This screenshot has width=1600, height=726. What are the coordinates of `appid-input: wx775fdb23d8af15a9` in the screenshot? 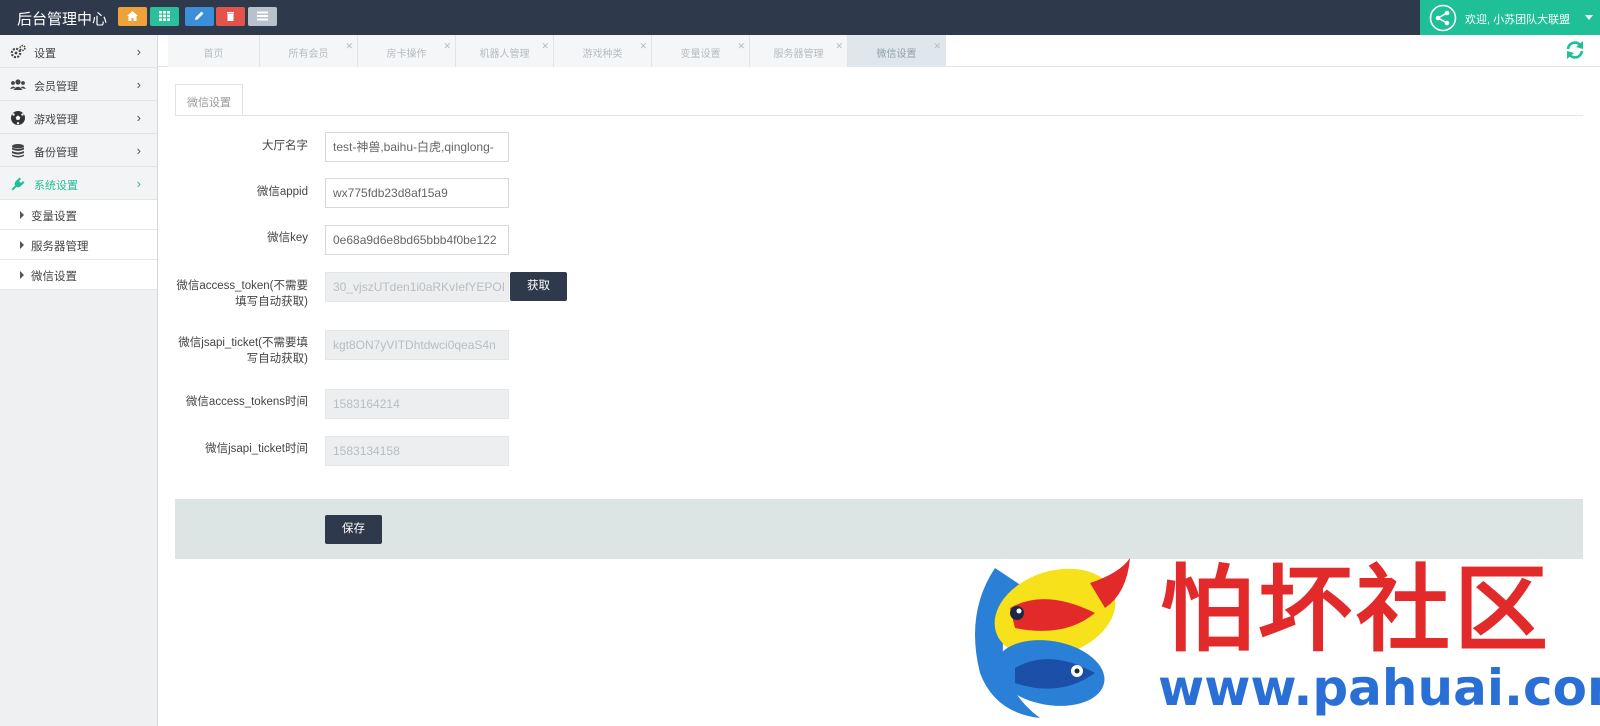 It's located at (417, 193).